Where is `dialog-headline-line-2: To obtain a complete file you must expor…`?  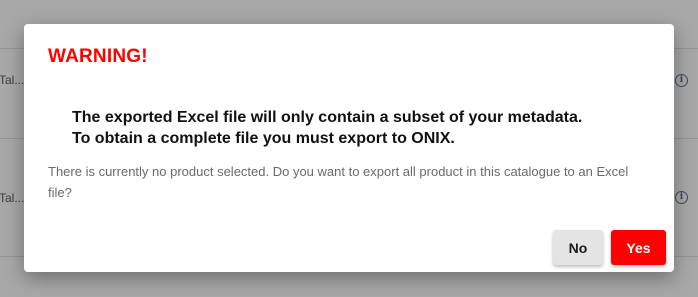 dialog-headline-line-2: To obtain a complete file you must expor… is located at coordinates (263, 138).